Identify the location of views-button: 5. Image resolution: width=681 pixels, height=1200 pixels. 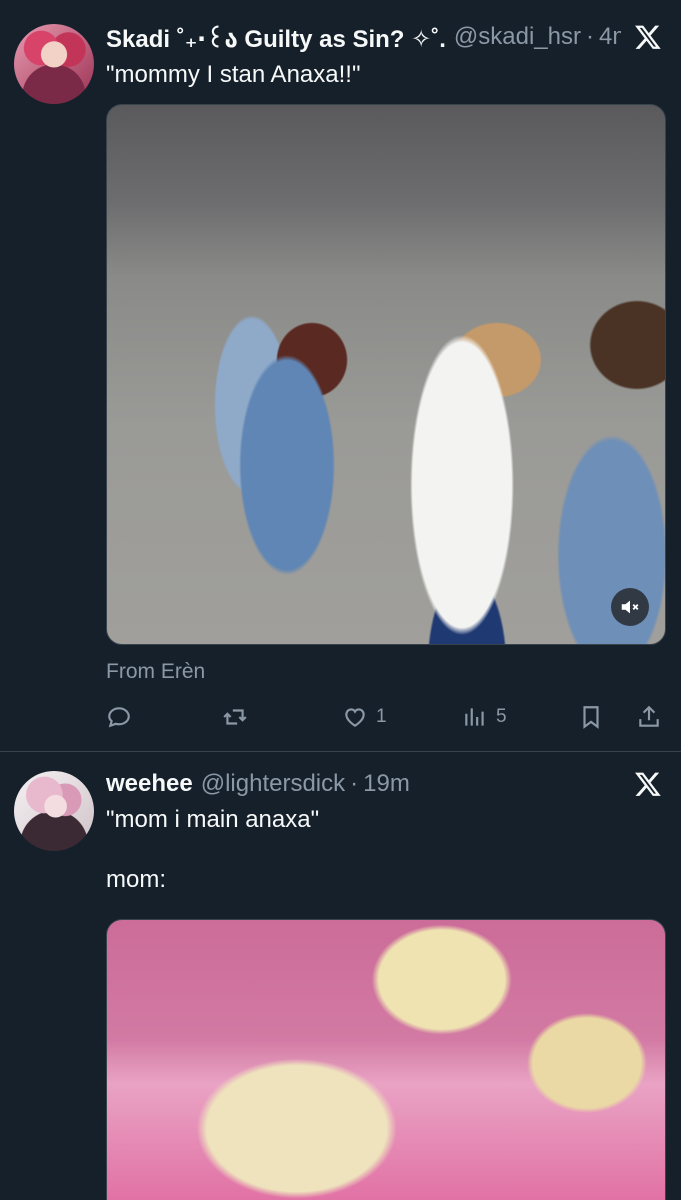
(484, 717).